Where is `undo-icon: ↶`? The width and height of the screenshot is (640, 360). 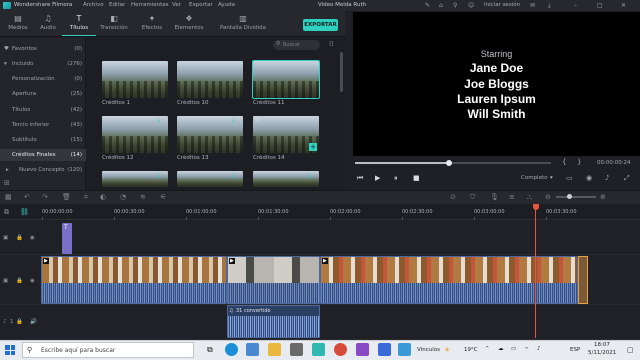
undo-icon: ↶ is located at coordinates (27, 197).